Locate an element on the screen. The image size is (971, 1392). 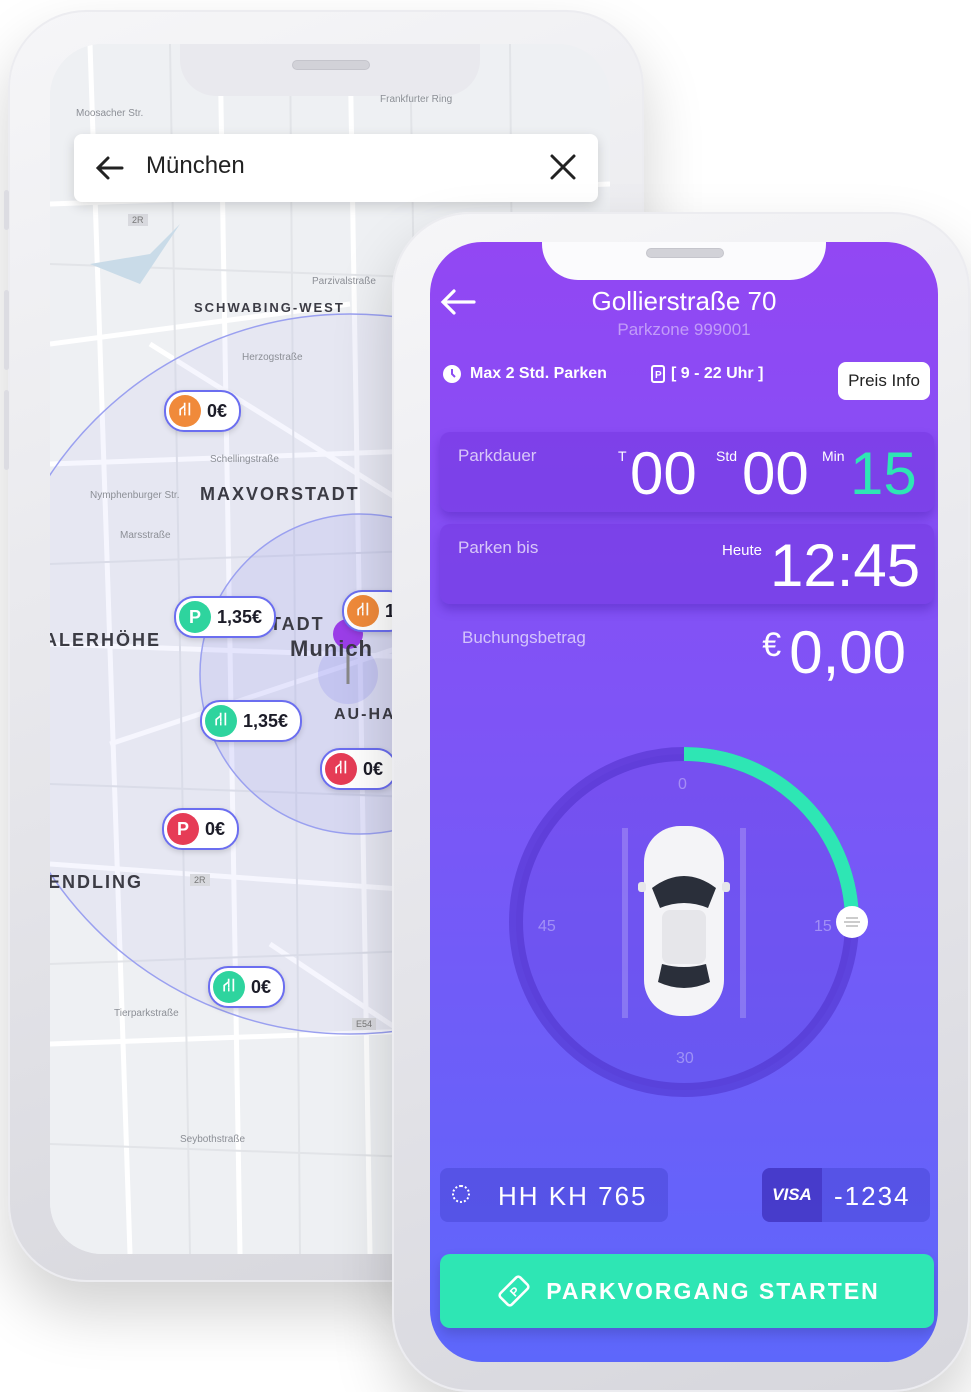
days-value: 00 is located at coordinates (663, 474).